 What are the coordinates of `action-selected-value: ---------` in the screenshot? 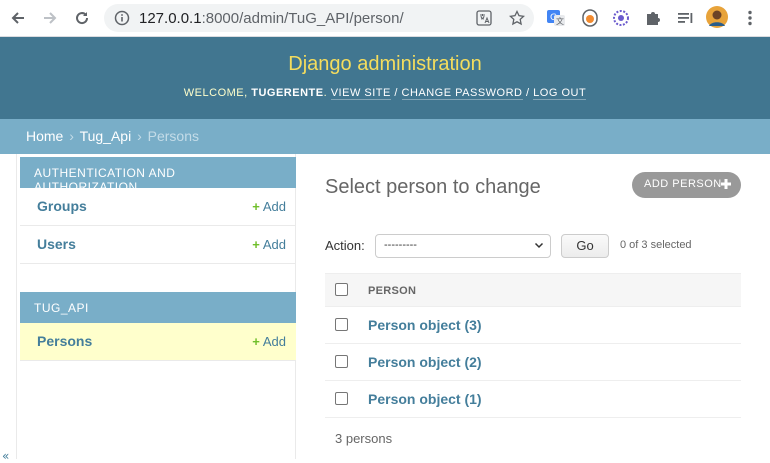 It's located at (400, 245).